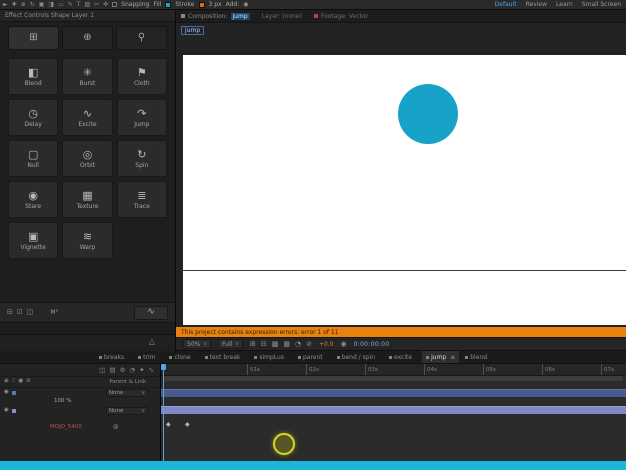  What do you see at coordinates (564, 4) in the screenshot?
I see `workspace-tab: Learn` at bounding box center [564, 4].